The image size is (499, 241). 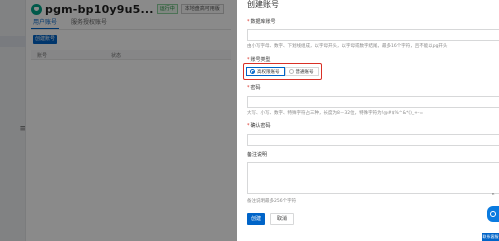 I want to click on radio-privileged-account: 高权限账号, so click(x=265, y=71).